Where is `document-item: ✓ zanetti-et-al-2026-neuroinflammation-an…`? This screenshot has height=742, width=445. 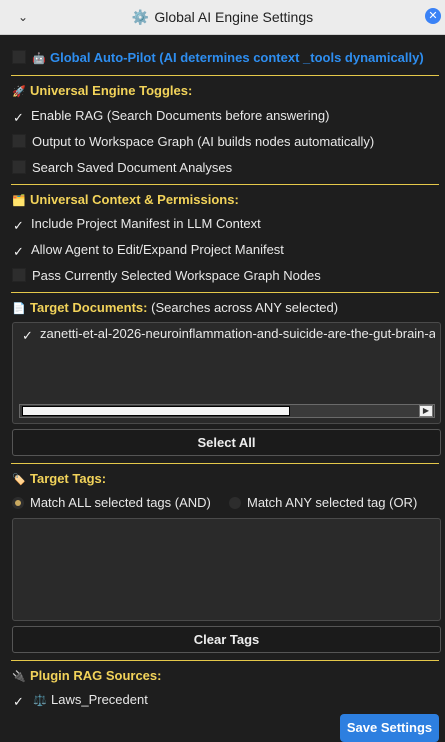
document-item: ✓ zanetti-et-al-2026-neuroinflammation-an… is located at coordinates (228, 334).